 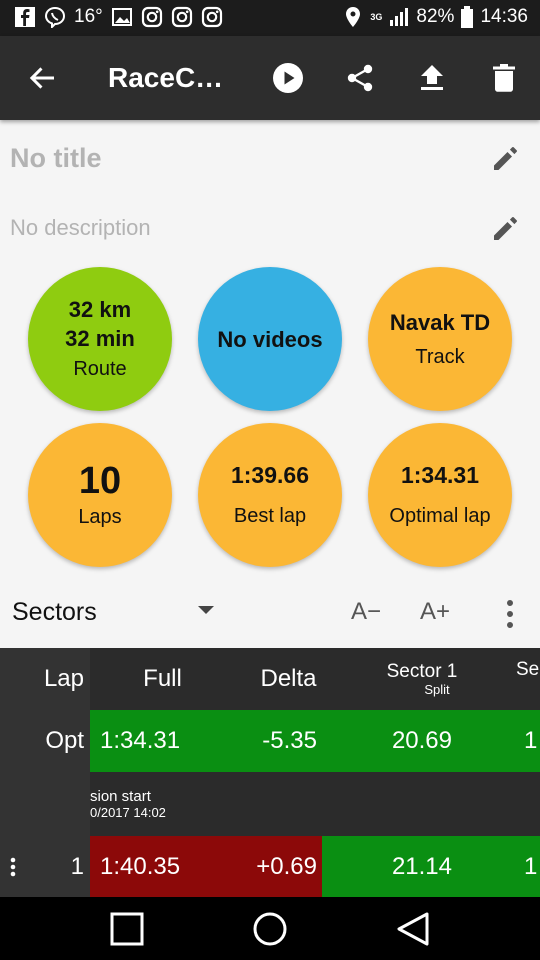 I want to click on videos-circle: No videos, so click(x=270, y=339).